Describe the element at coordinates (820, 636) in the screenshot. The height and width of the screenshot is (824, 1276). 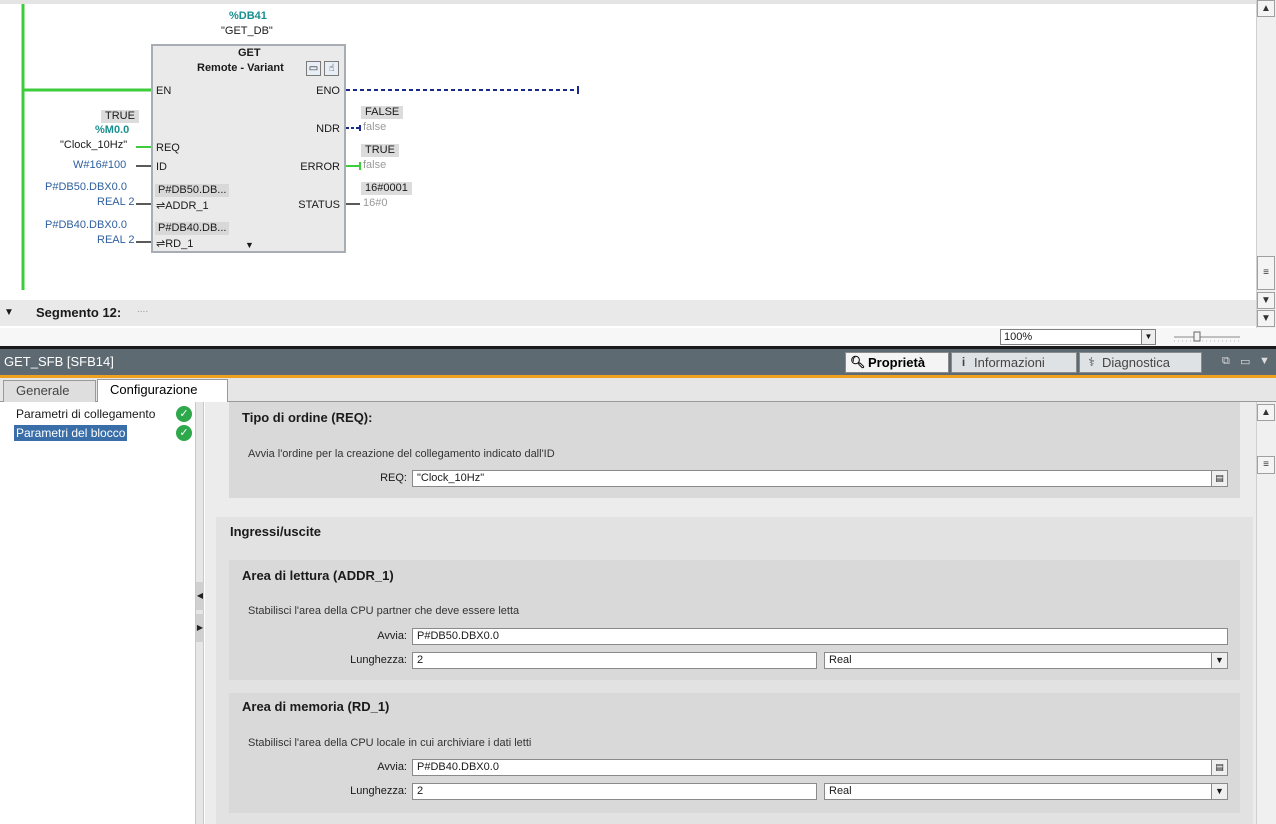
I see `read-start-input: P#DB50.DBX0.0` at that location.